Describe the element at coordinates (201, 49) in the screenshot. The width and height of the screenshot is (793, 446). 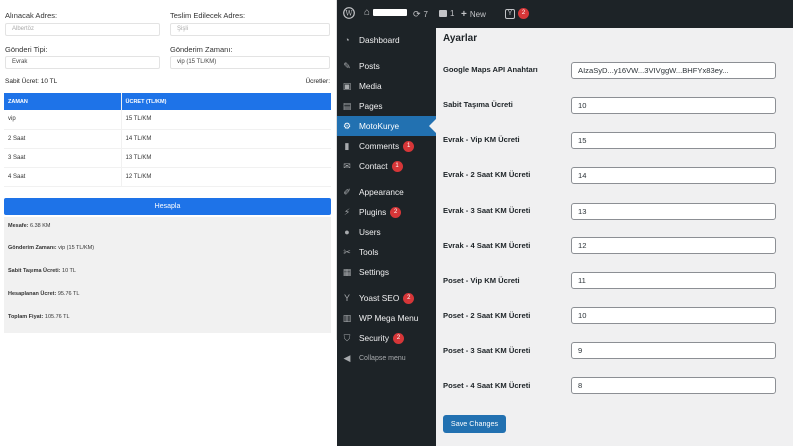
I see `send-time-label: Gönderim Zamanı:` at that location.